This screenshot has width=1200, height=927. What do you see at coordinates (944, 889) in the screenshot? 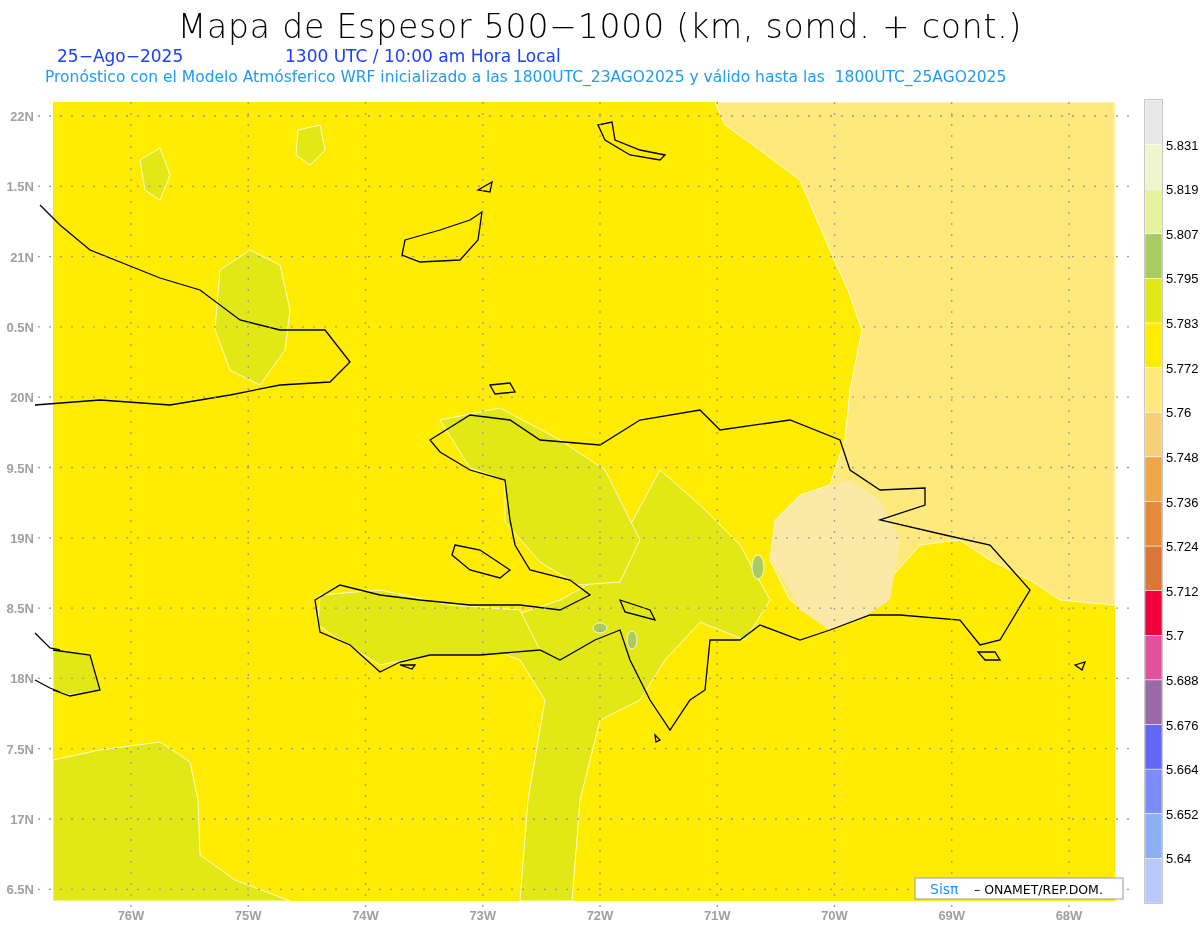
I see `brand-label: Sisπ` at bounding box center [944, 889].